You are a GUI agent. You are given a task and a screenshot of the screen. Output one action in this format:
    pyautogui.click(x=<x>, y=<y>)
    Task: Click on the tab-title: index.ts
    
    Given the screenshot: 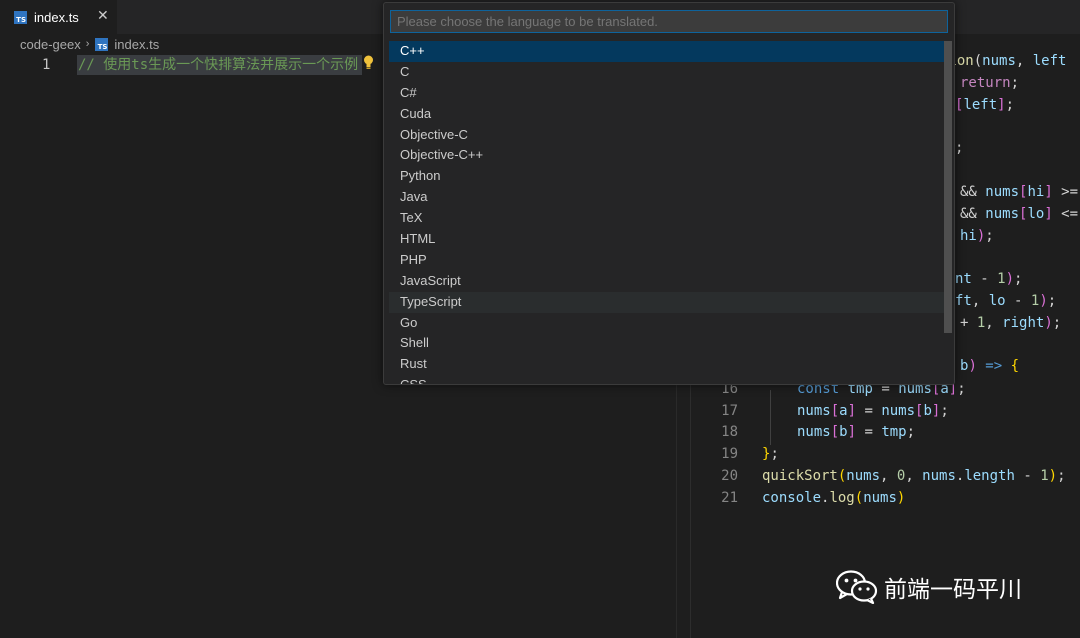 What is the action you would take?
    pyautogui.click(x=56, y=17)
    